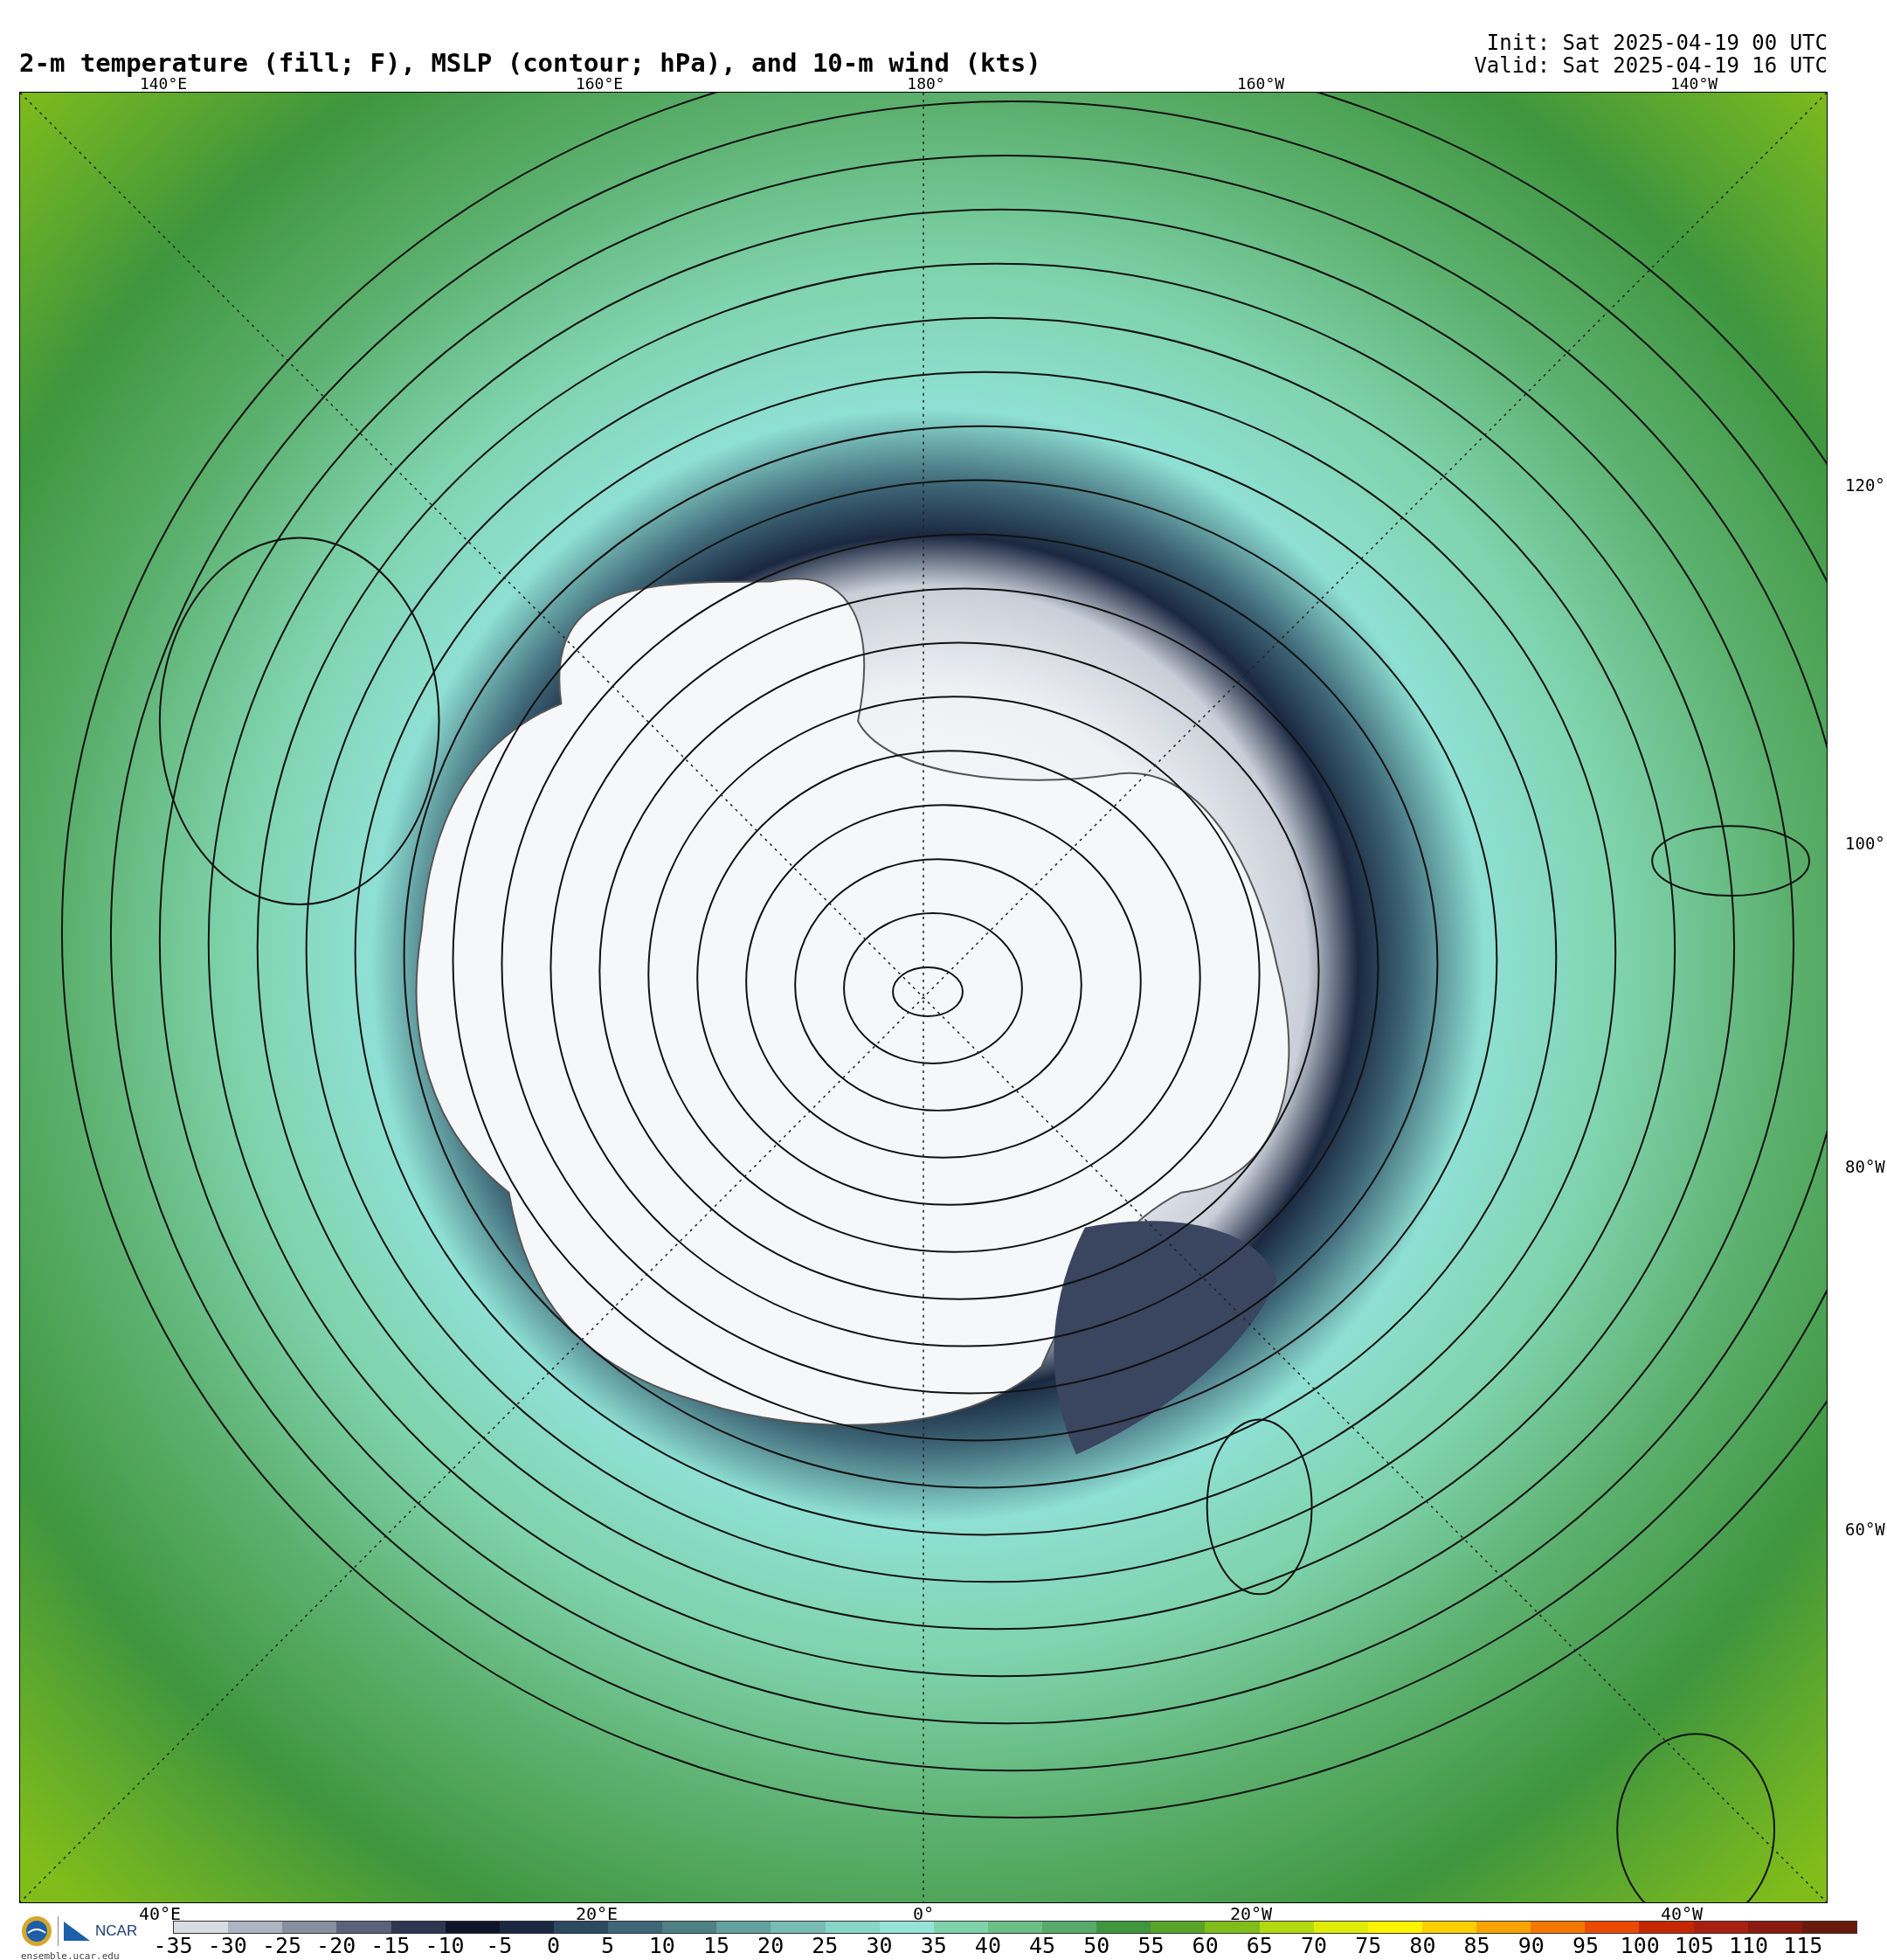  Describe the element at coordinates (1042, 1946) in the screenshot. I see `scale-value: 45` at that location.